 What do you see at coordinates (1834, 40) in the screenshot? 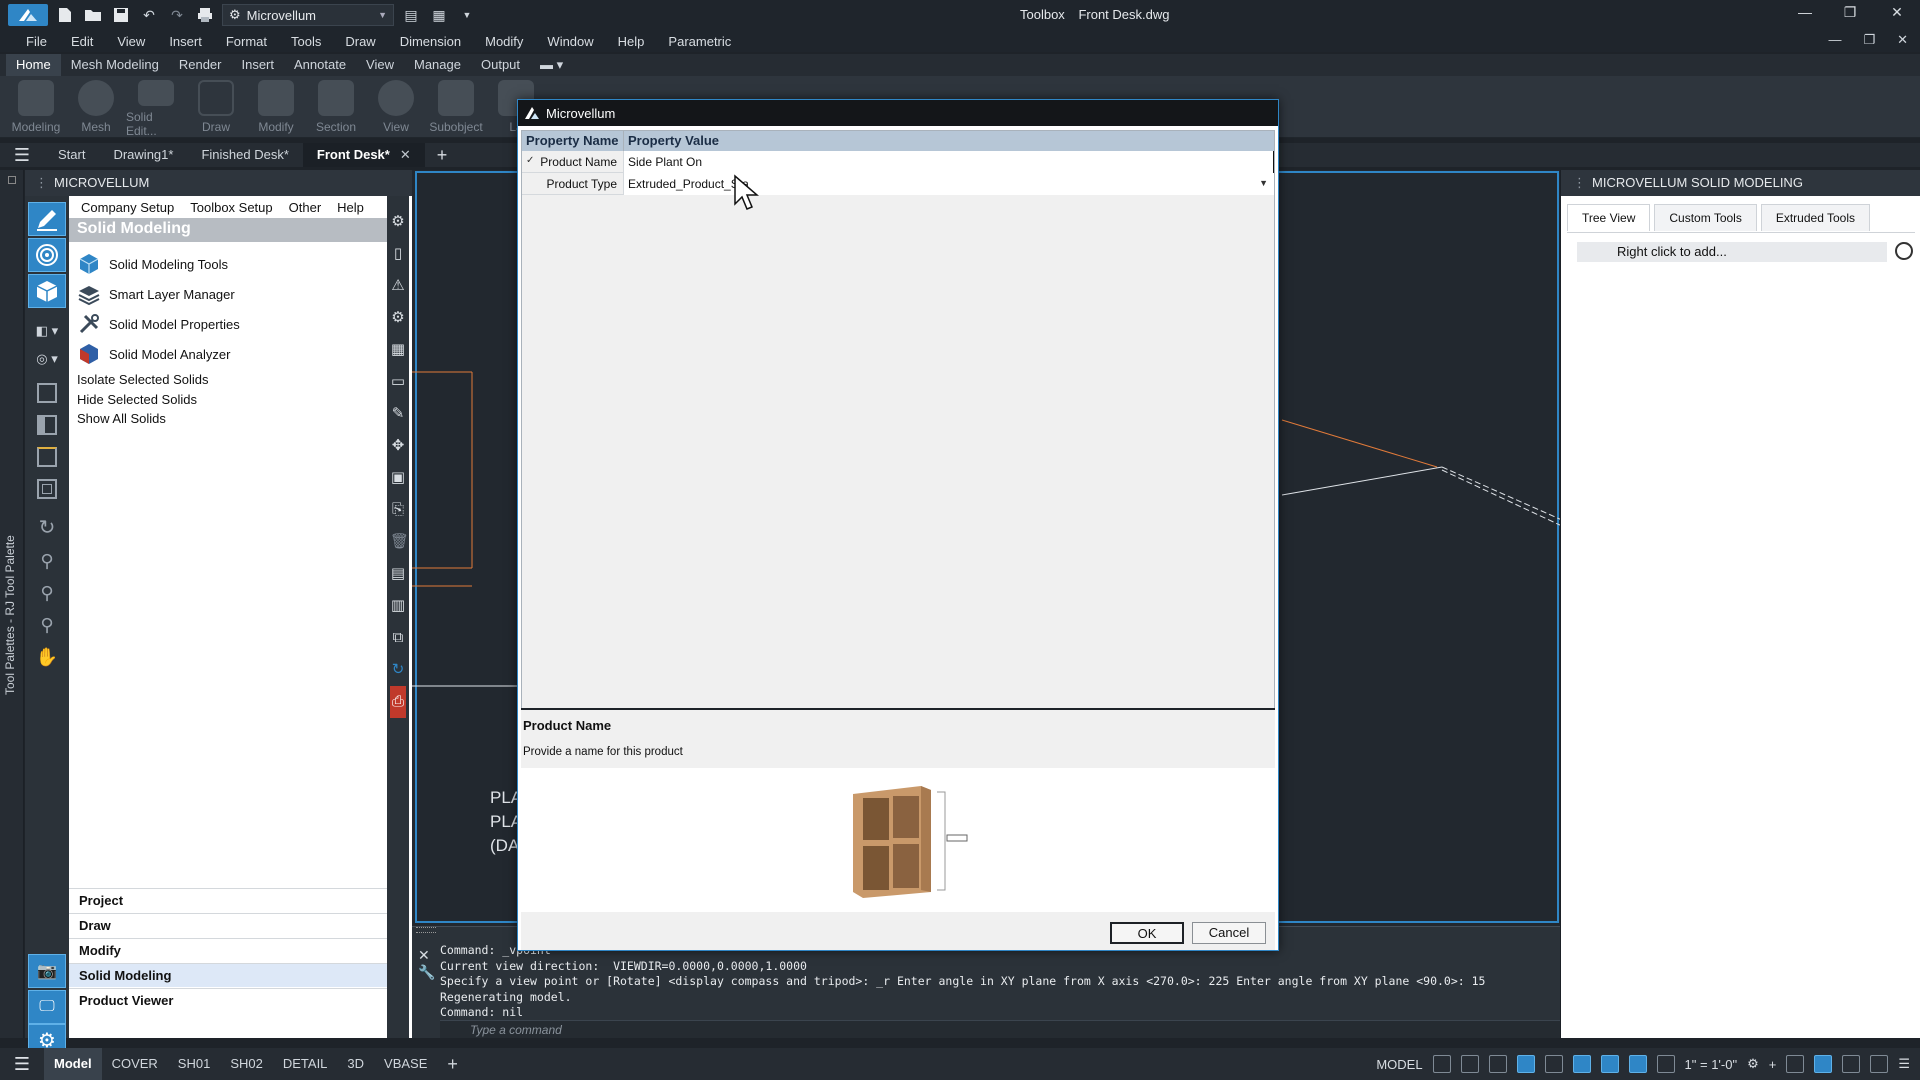
I see `doc-minimize-icon: —` at bounding box center [1834, 40].